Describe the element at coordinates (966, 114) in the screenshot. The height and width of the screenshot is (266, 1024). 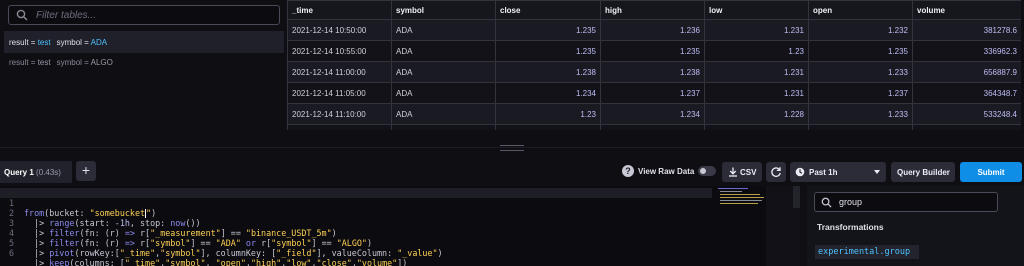
I see `table-cell: 533248.4` at that location.